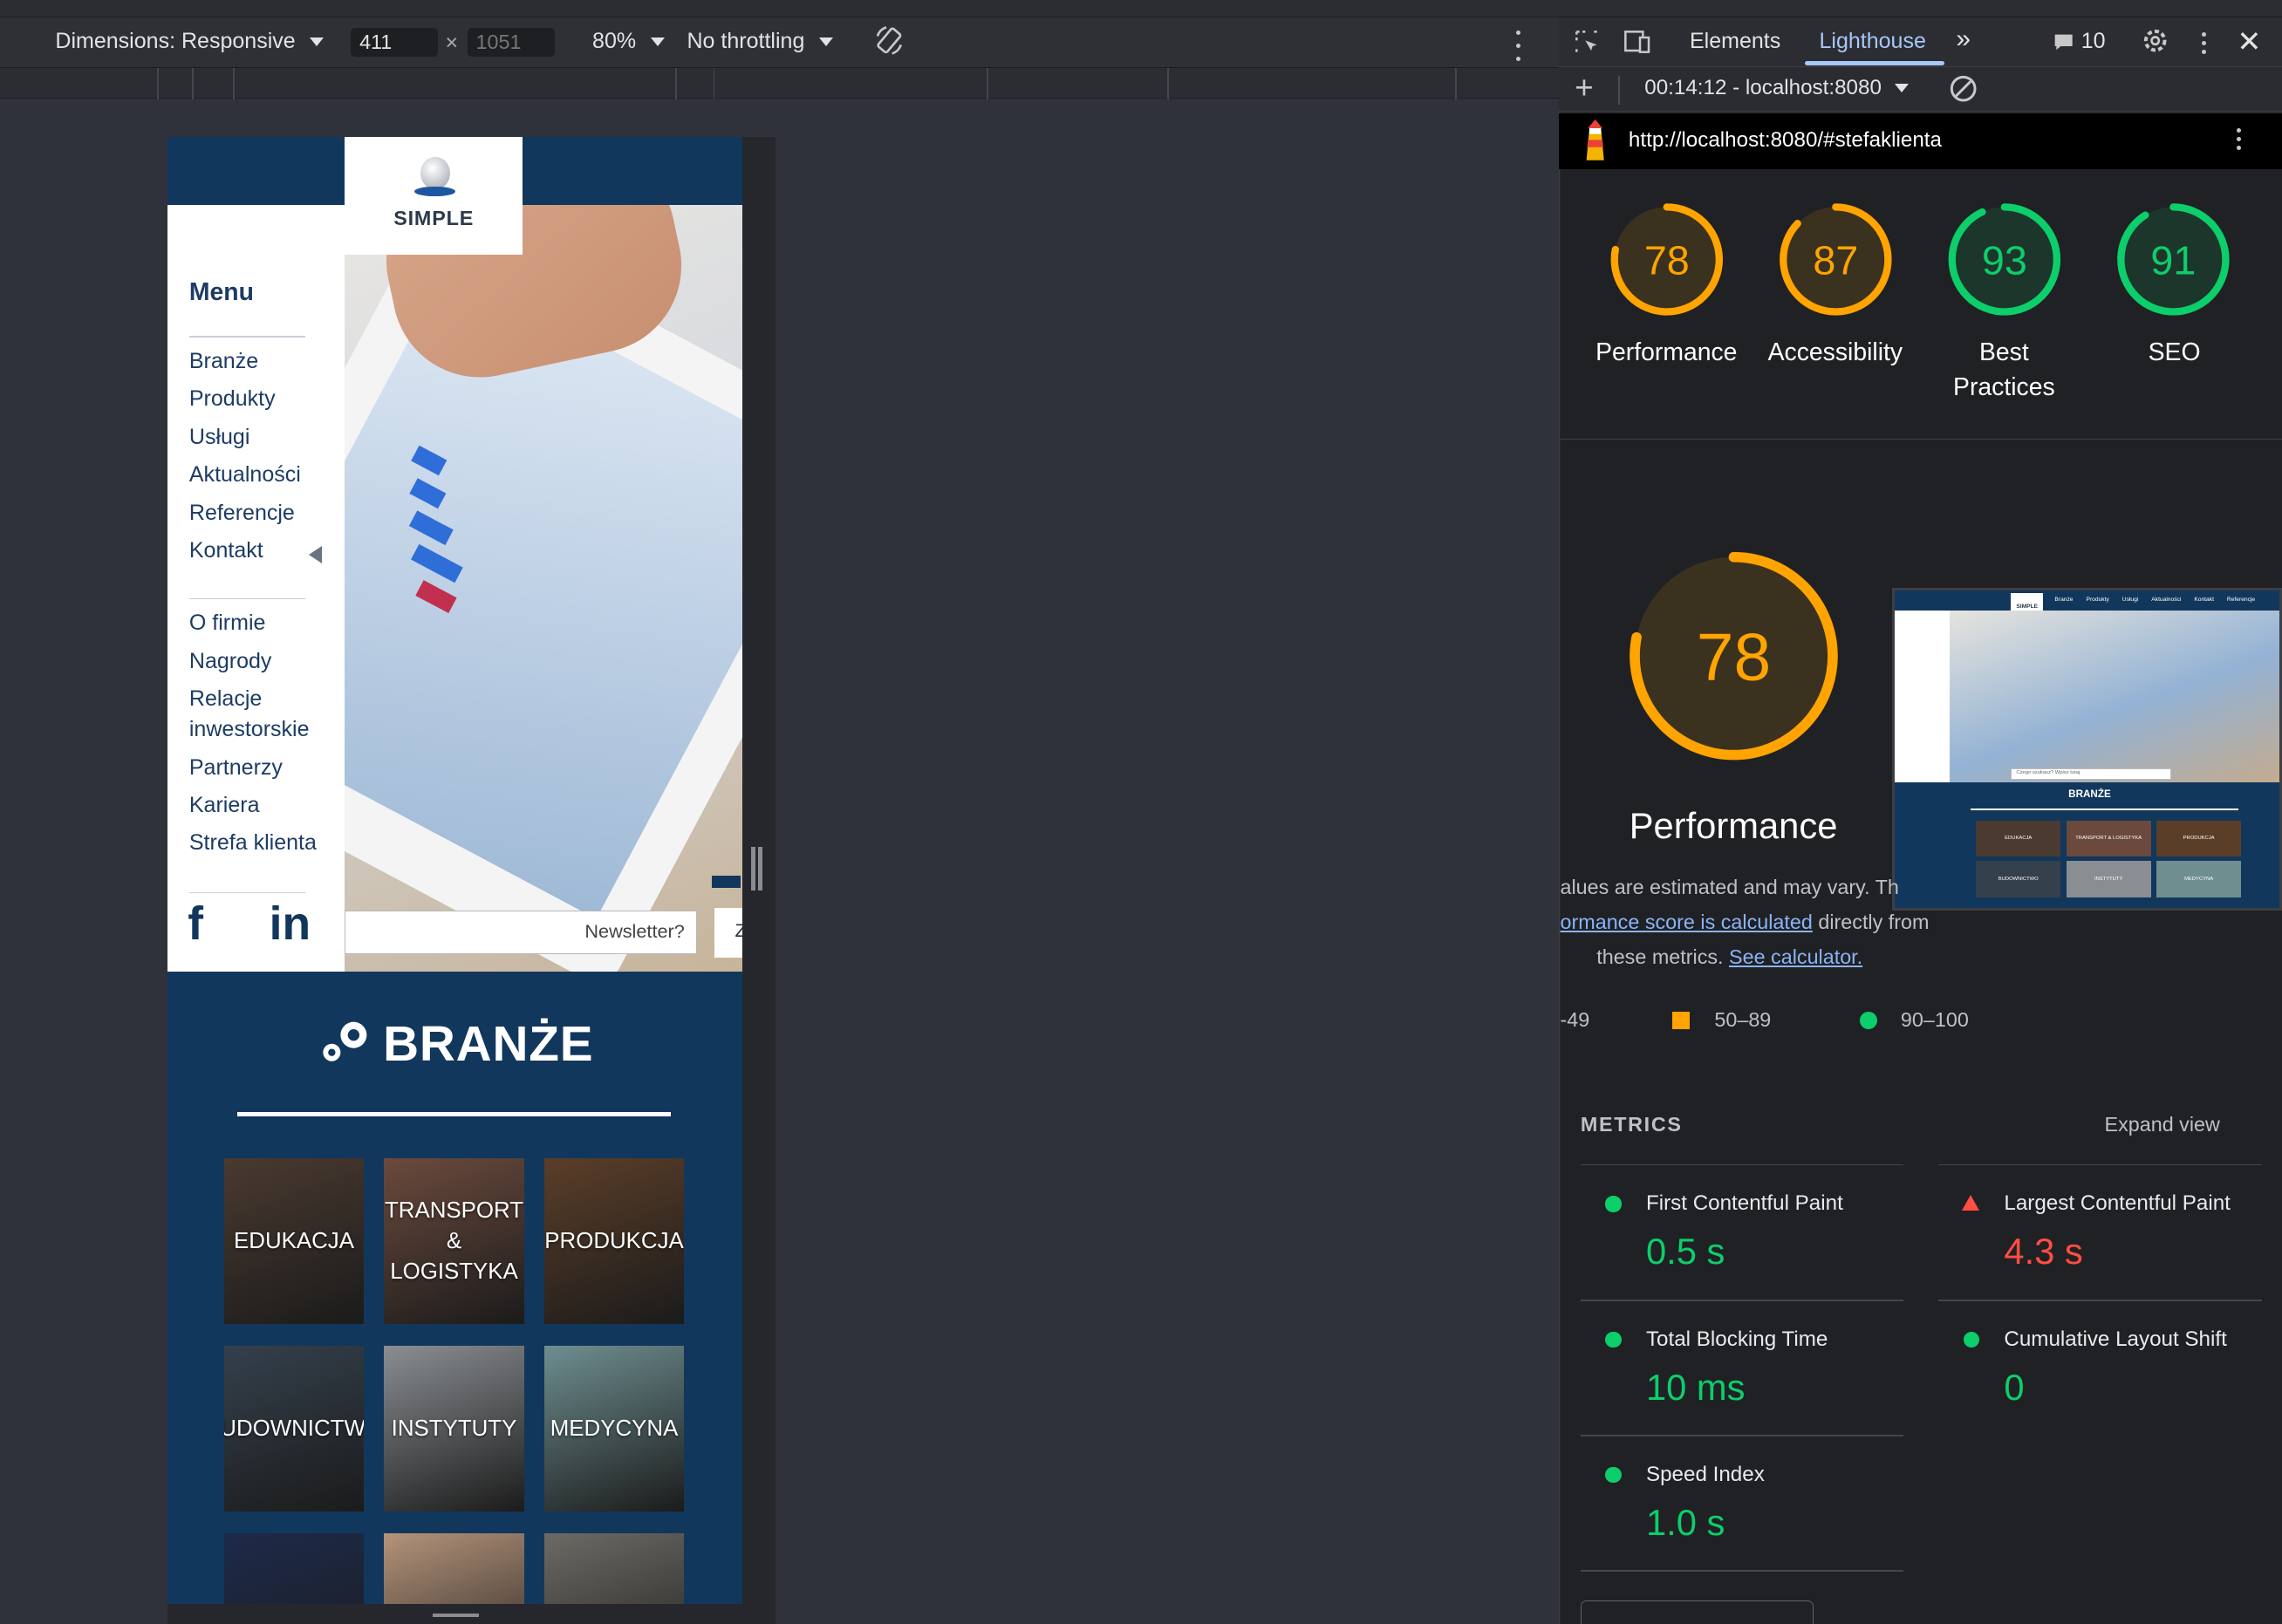  Describe the element at coordinates (1737, 1339) in the screenshot. I see `metric-name: Total Blocking Time` at that location.